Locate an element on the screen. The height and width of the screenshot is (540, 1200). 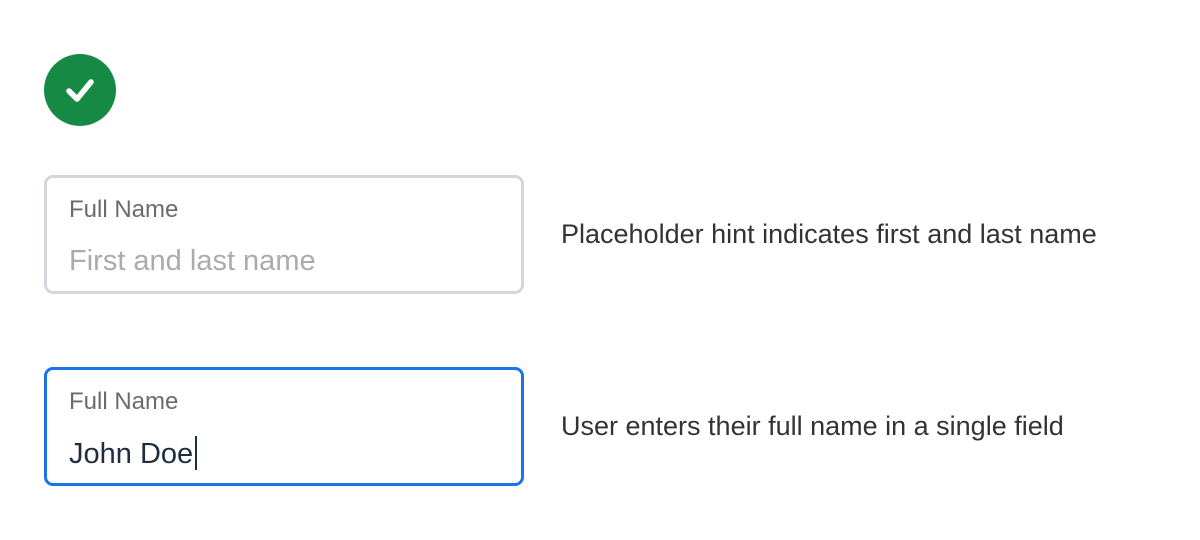
checkmark-icon is located at coordinates (80, 90).